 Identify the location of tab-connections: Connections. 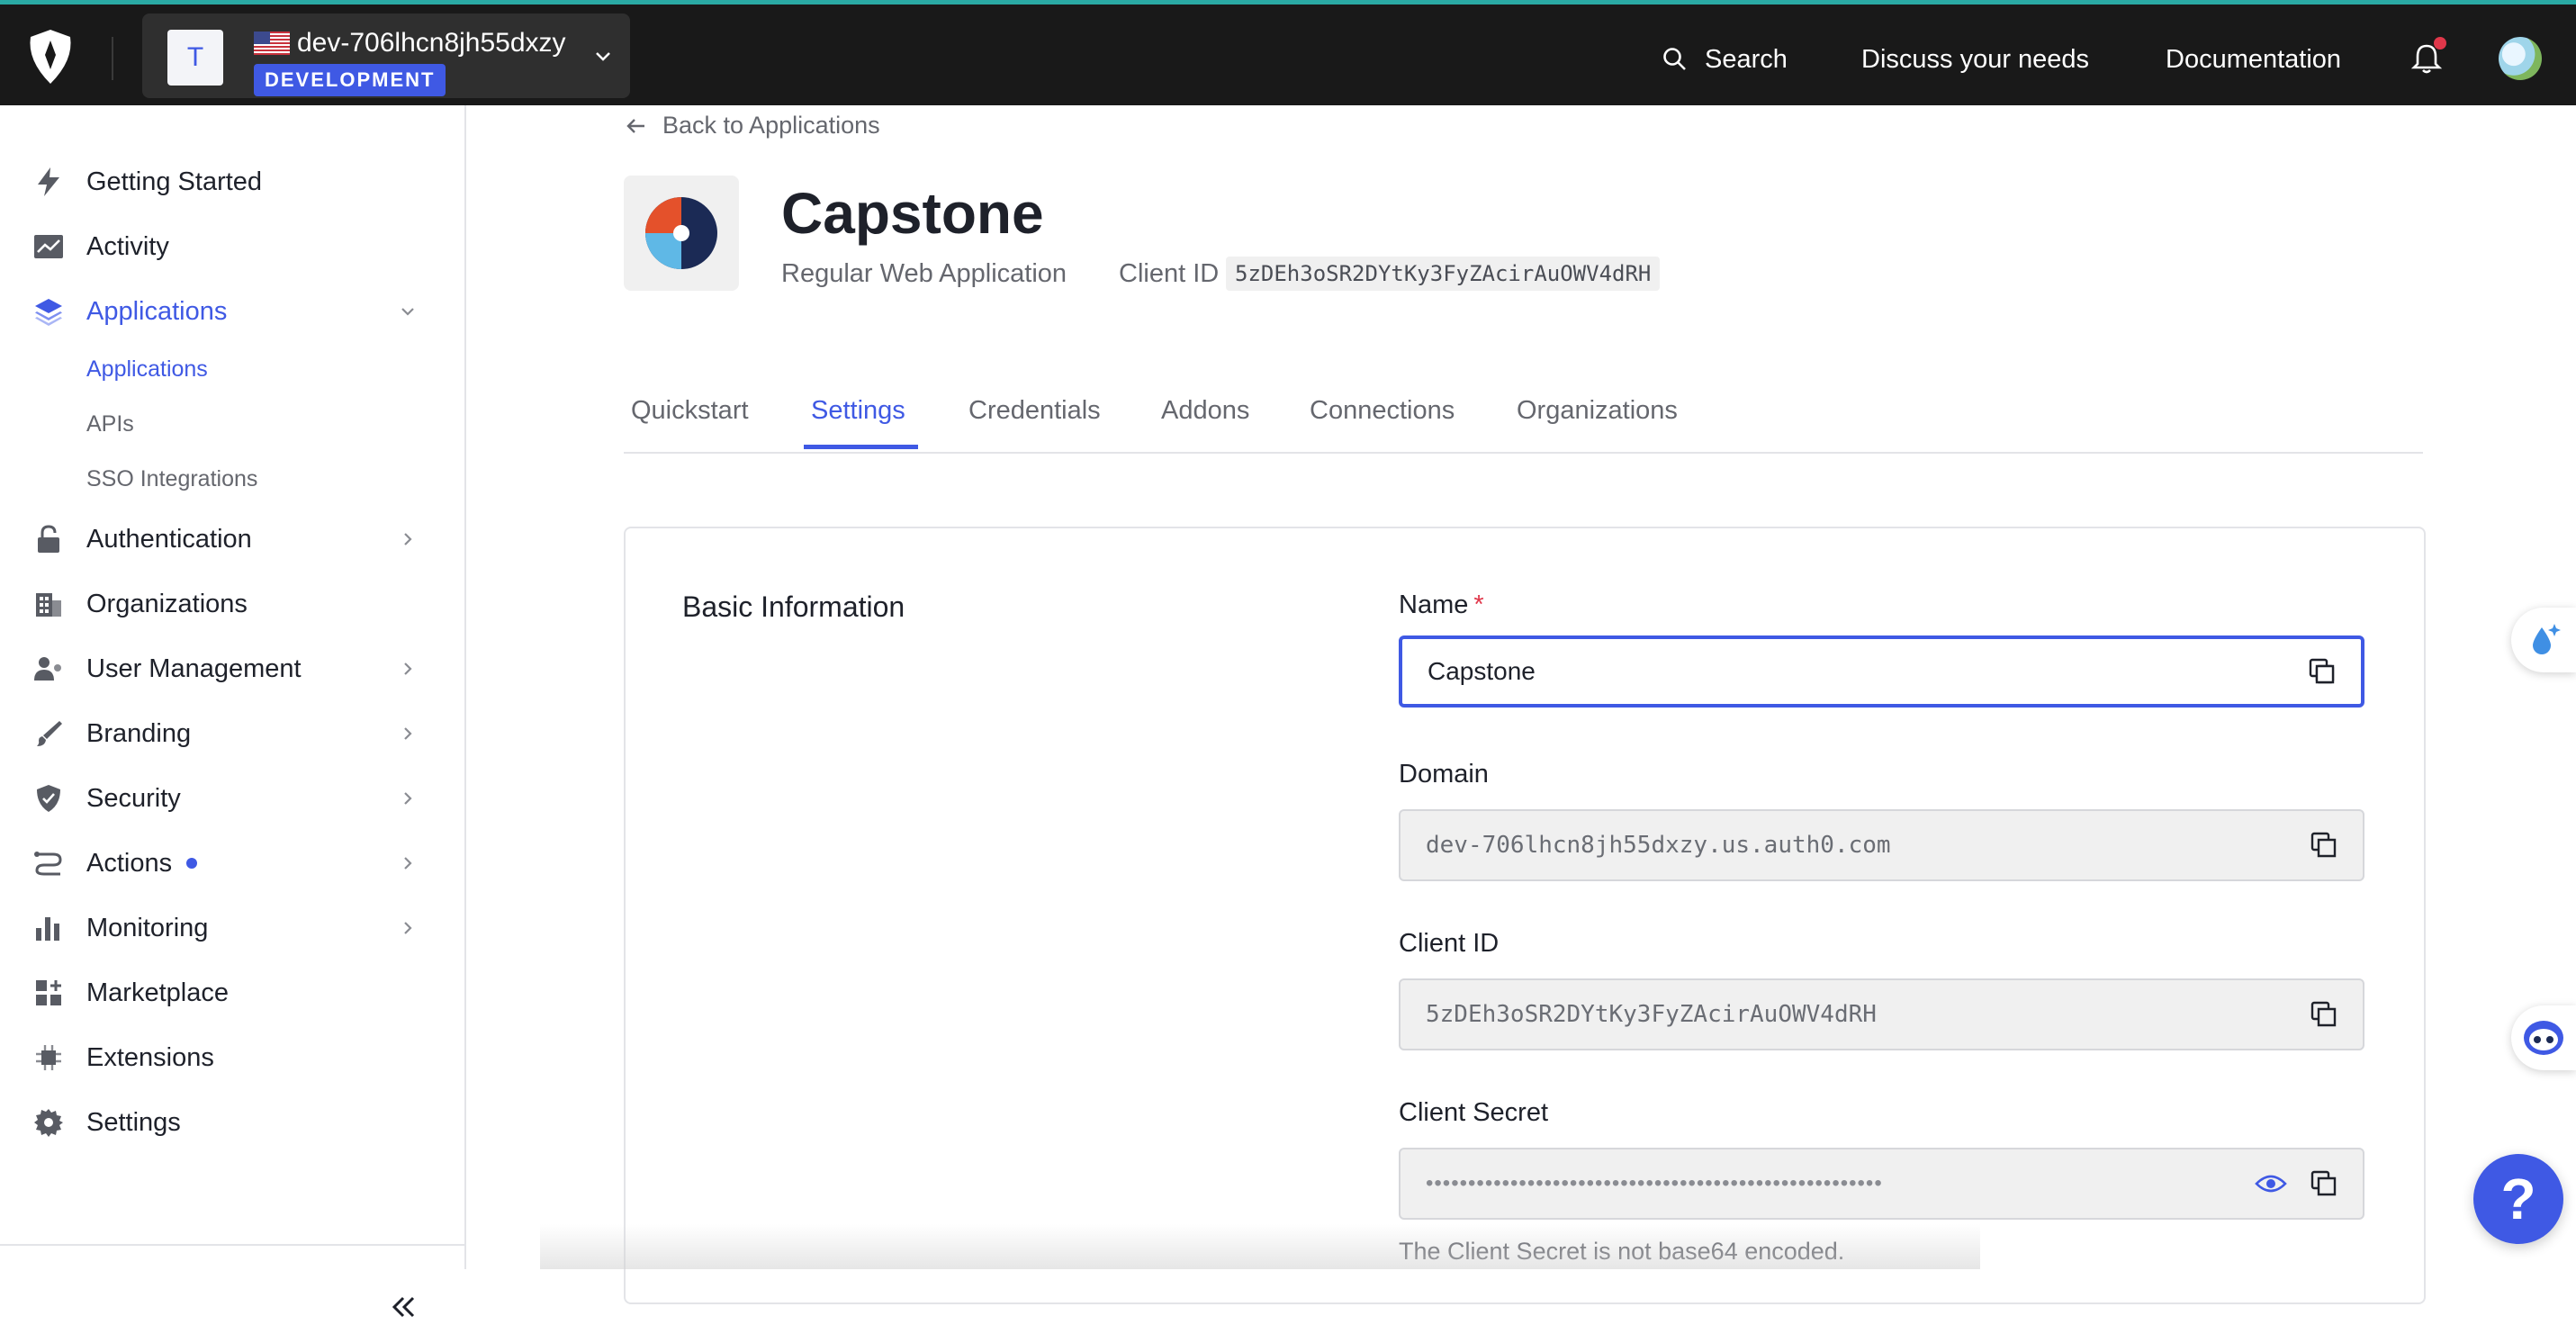
(1382, 411).